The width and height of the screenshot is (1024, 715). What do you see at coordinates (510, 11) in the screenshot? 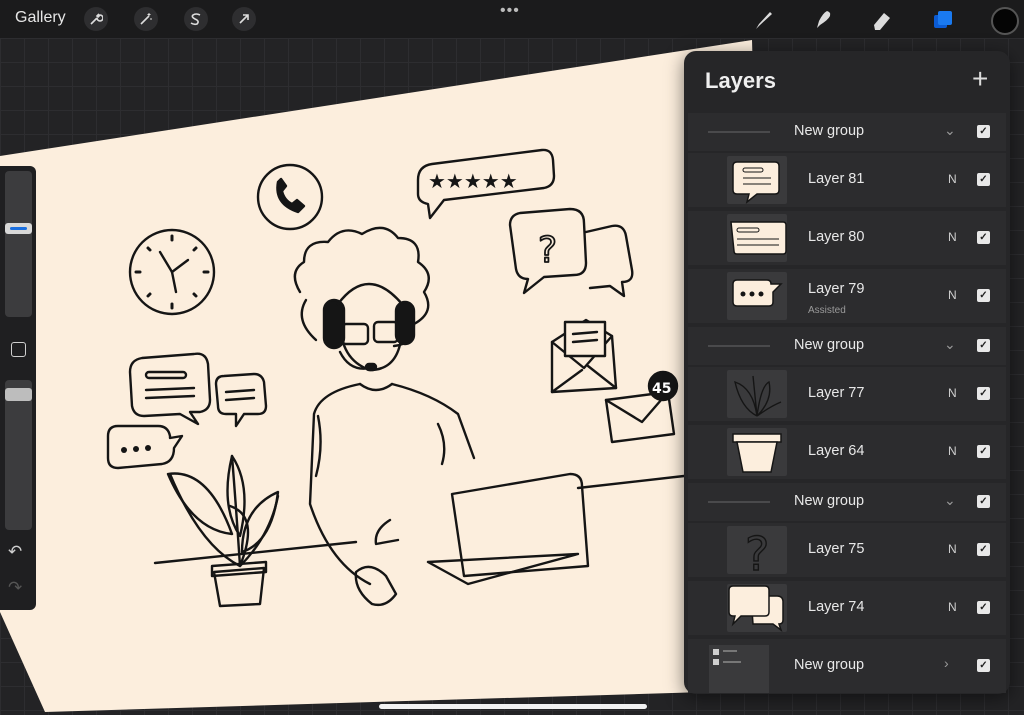
I see `more-options-icon: •••` at bounding box center [510, 11].